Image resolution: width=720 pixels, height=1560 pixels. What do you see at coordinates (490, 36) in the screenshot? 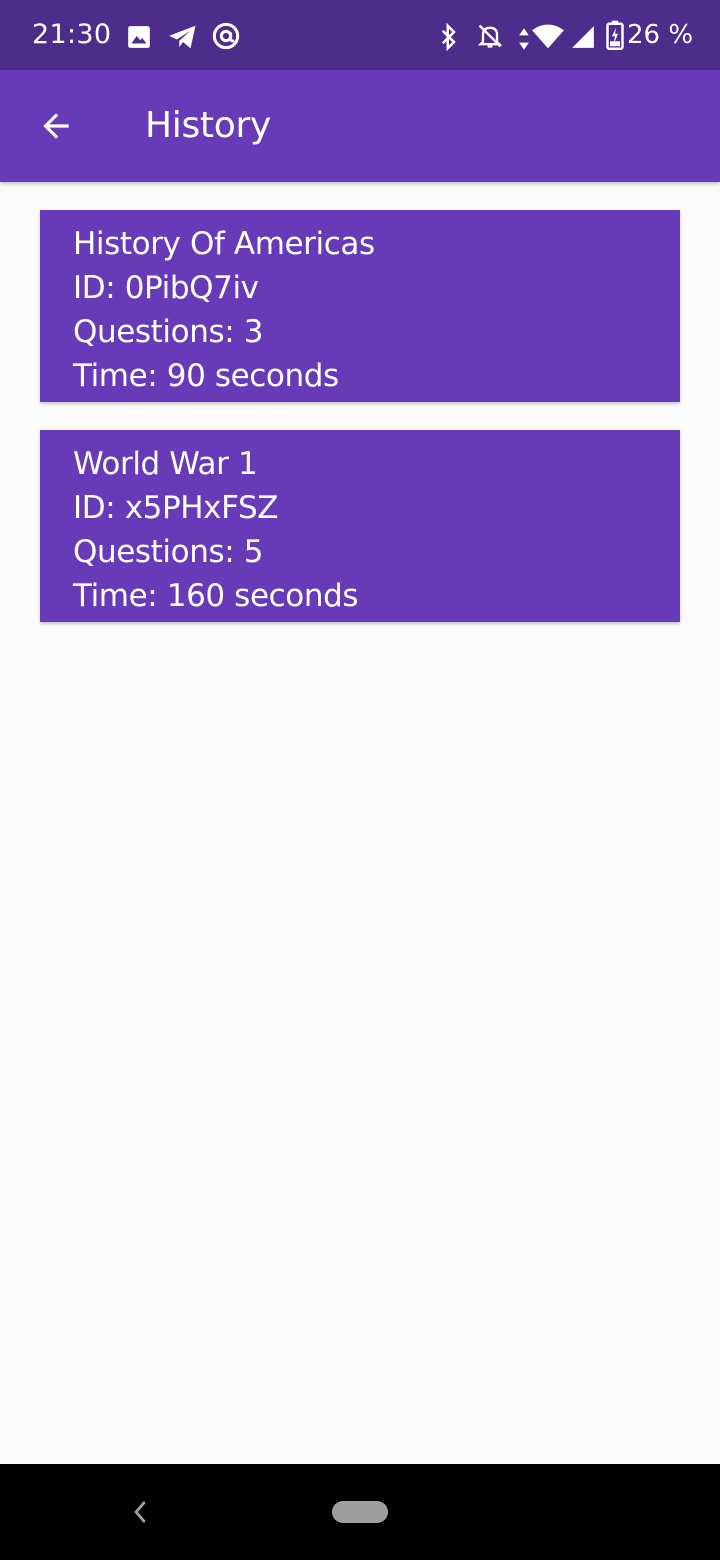
I see `notifications-off-icon` at bounding box center [490, 36].